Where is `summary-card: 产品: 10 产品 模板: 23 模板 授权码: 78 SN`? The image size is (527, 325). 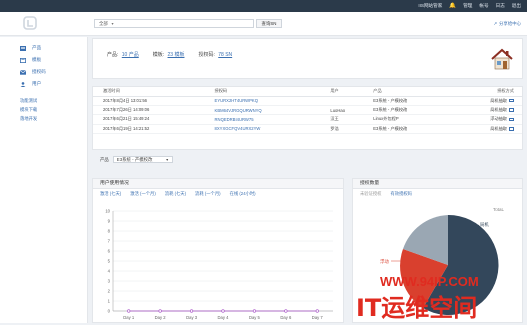 summary-card: 产品: 10 产品 模板: 23 模板 授权码: 78 SN is located at coordinates (307, 58).